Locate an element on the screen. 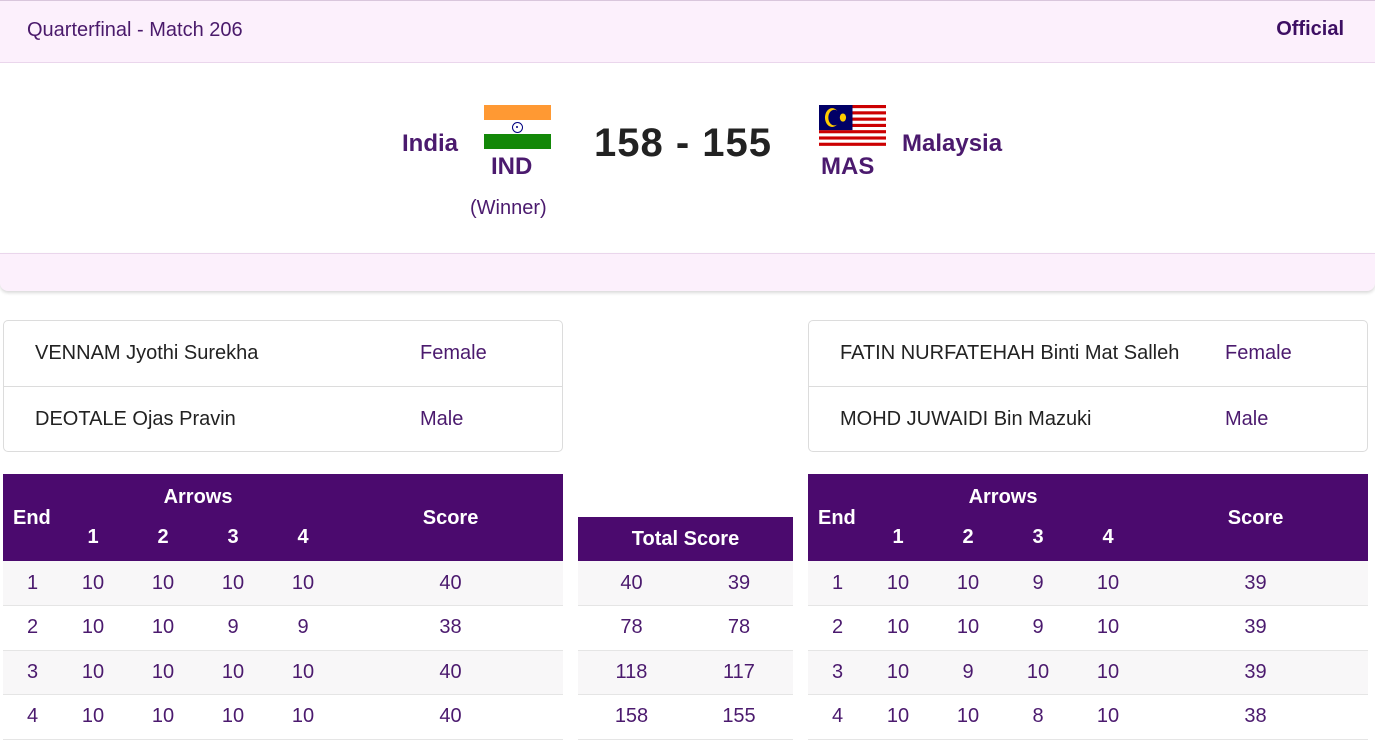 The height and width of the screenshot is (744, 1375). arrow-number-header: 2 is located at coordinates (163, 539).